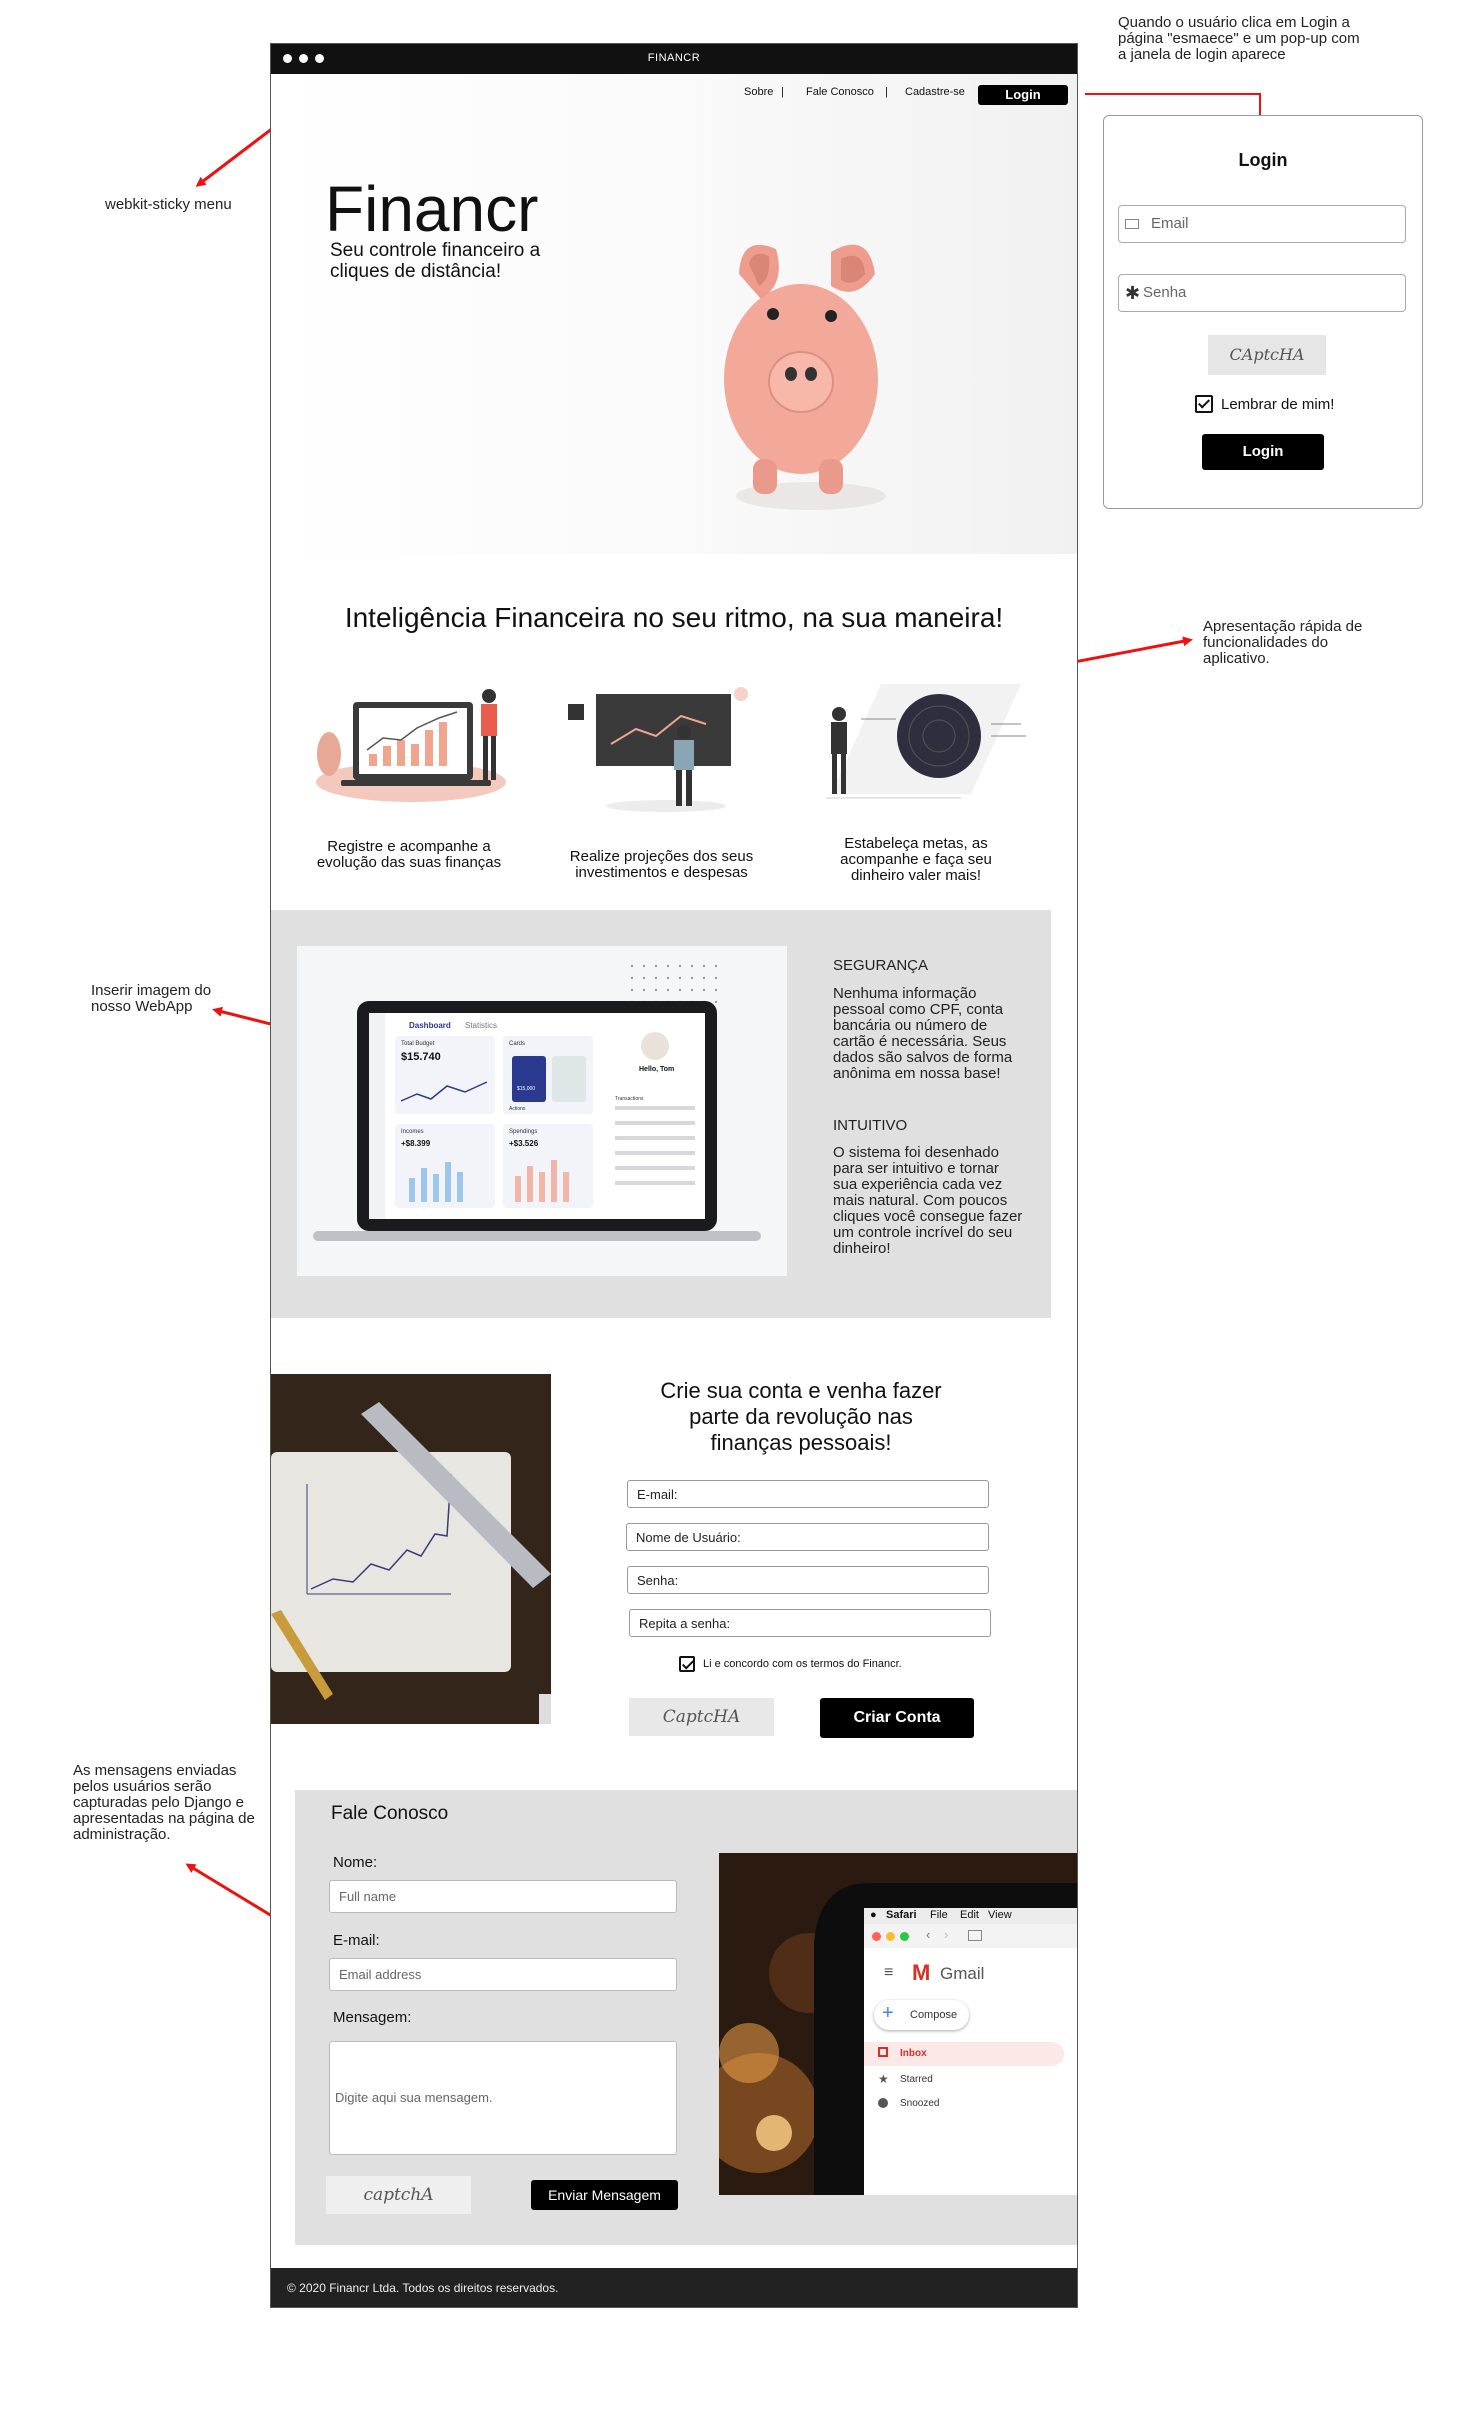  I want to click on contact-email-input: Email address, so click(503, 1974).